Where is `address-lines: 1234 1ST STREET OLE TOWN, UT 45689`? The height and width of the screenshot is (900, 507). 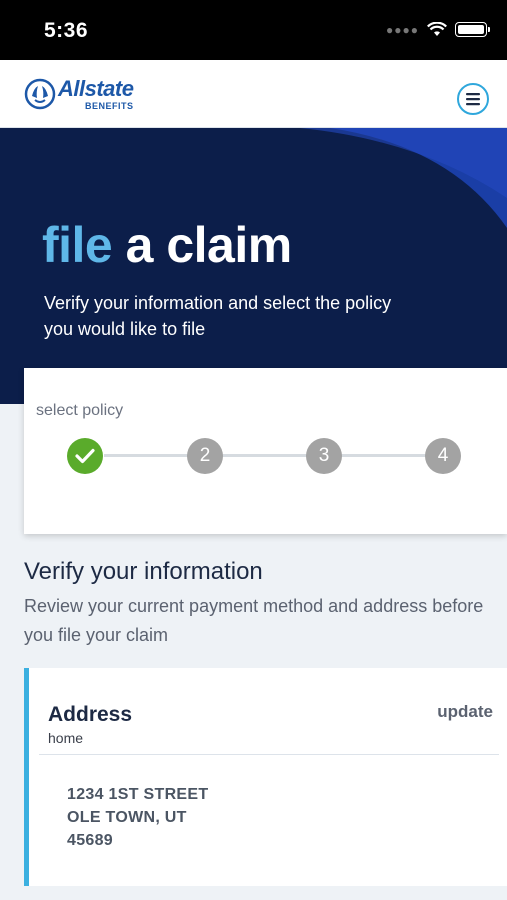 address-lines: 1234 1ST STREET OLE TOWN, UT 45689 is located at coordinates (137, 817).